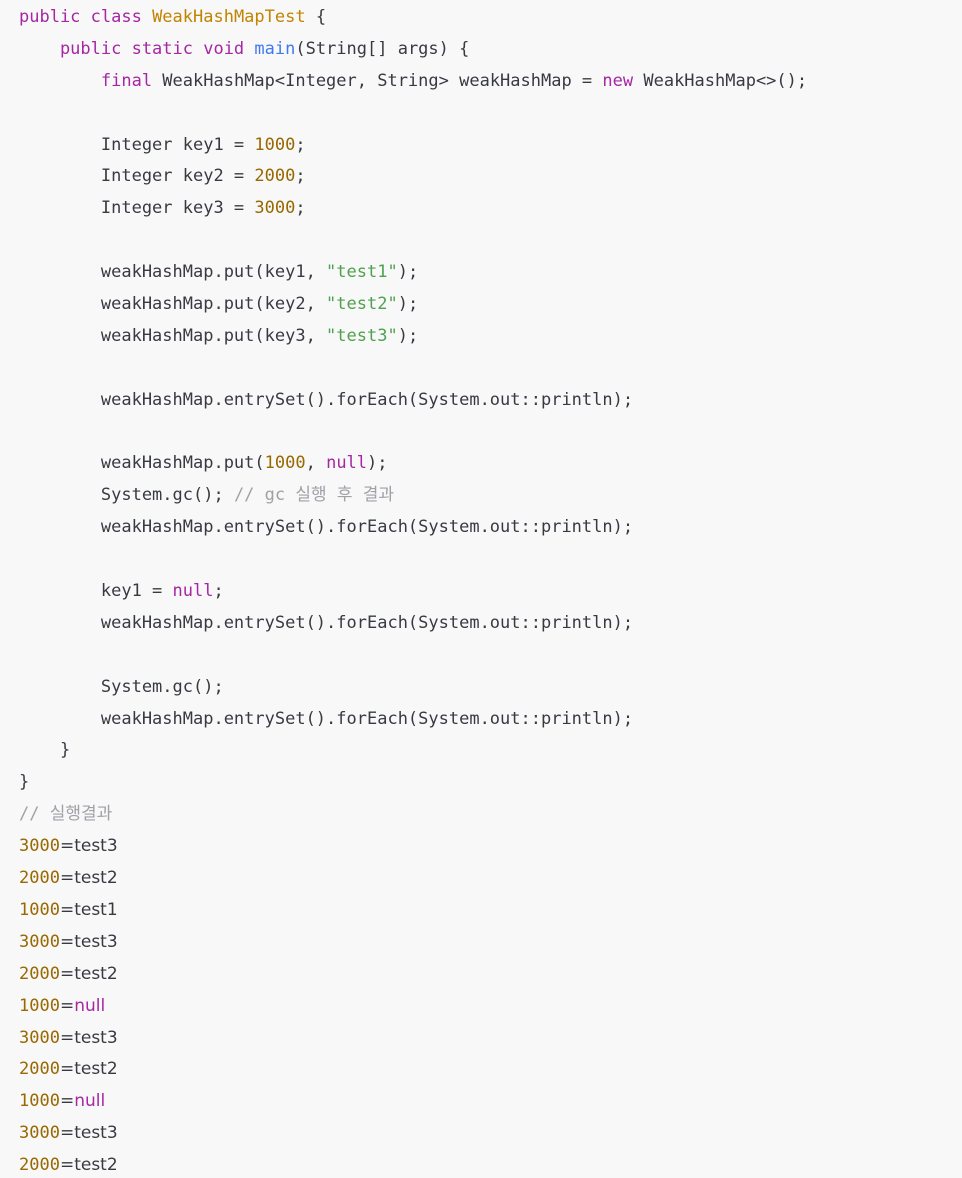 Image resolution: width=962 pixels, height=1178 pixels. What do you see at coordinates (490, 18) in the screenshot?
I see `code-line: public class WeakHashMapTest {` at bounding box center [490, 18].